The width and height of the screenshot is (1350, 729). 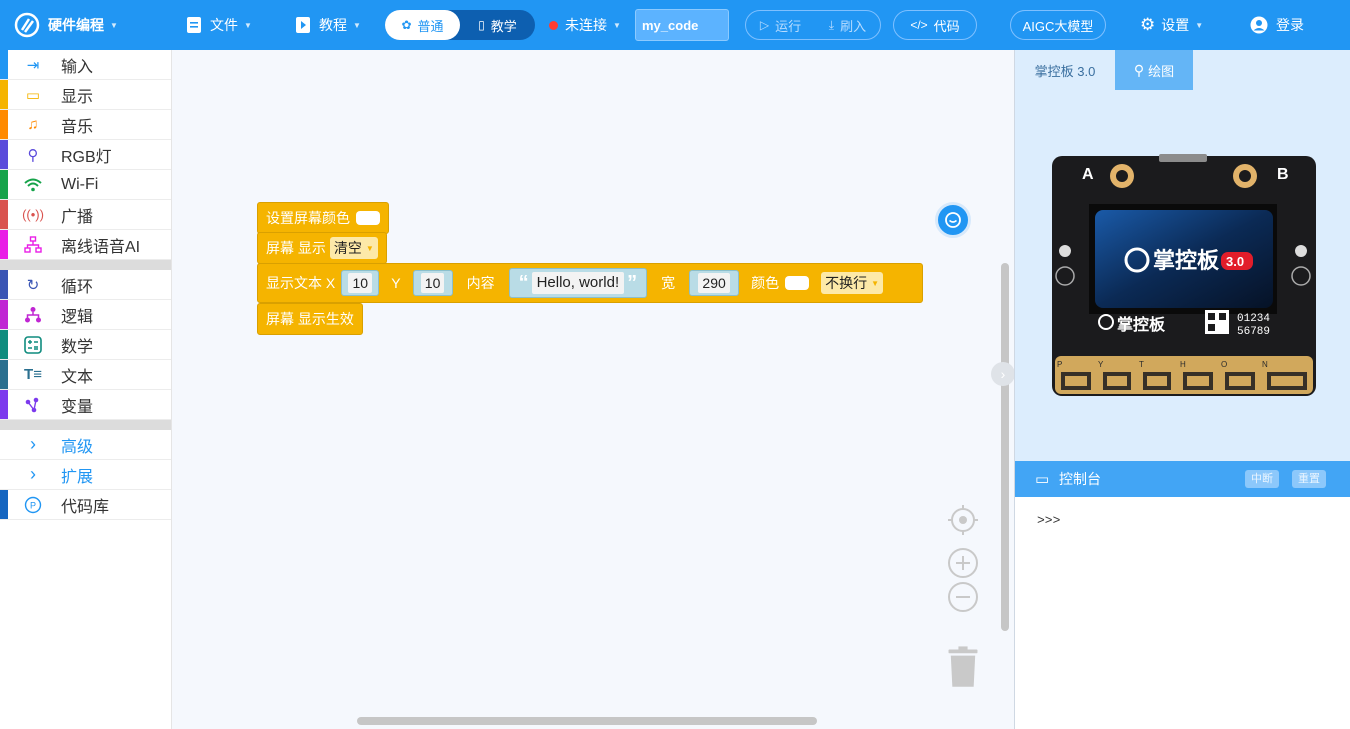 I want to click on app-logo: 硬件编程 ▼, so click(x=66, y=25).